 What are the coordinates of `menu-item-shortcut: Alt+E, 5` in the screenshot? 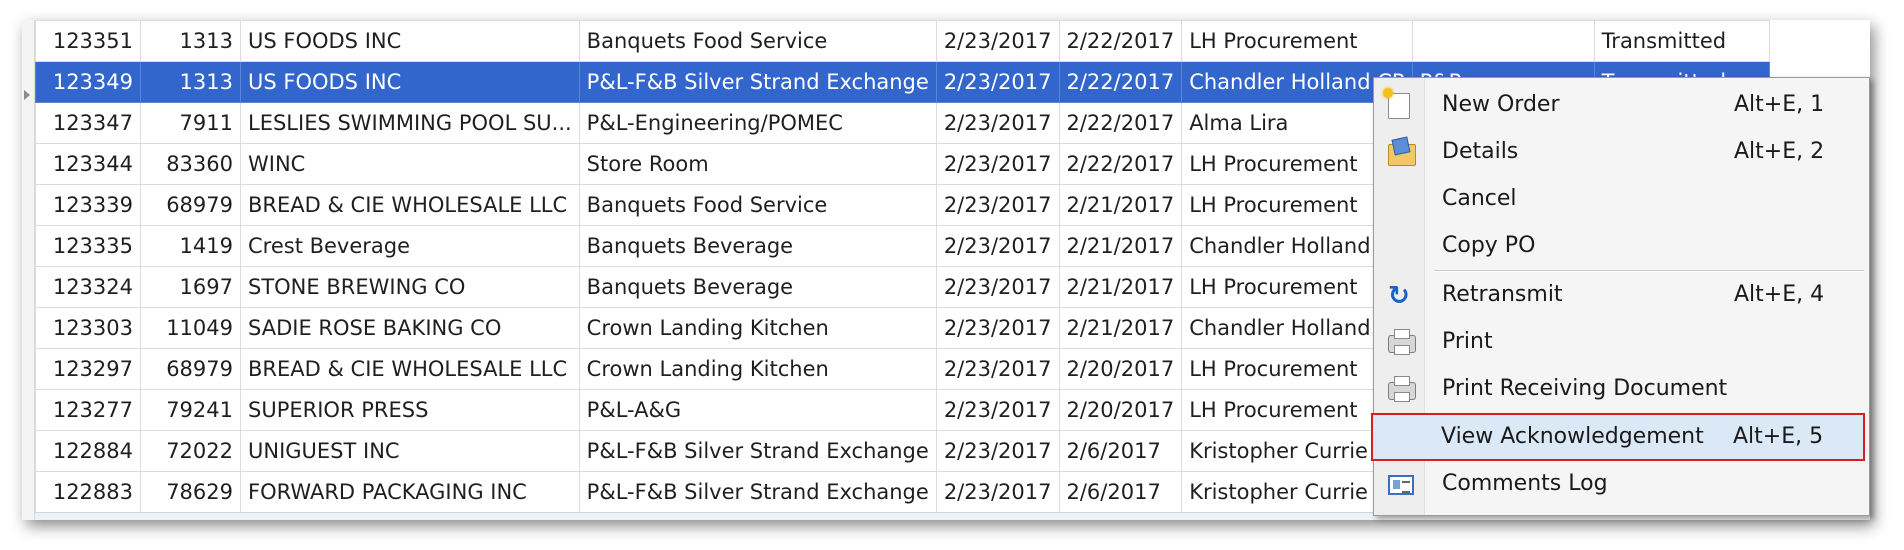 It's located at (1778, 436).